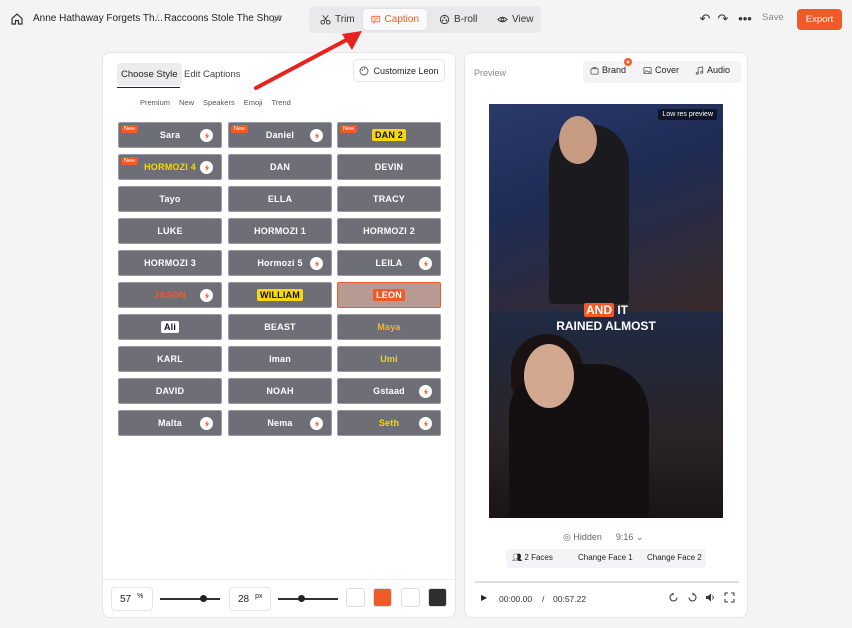 Image resolution: width=852 pixels, height=628 pixels. I want to click on style-card-ella: ELLA, so click(280, 199).